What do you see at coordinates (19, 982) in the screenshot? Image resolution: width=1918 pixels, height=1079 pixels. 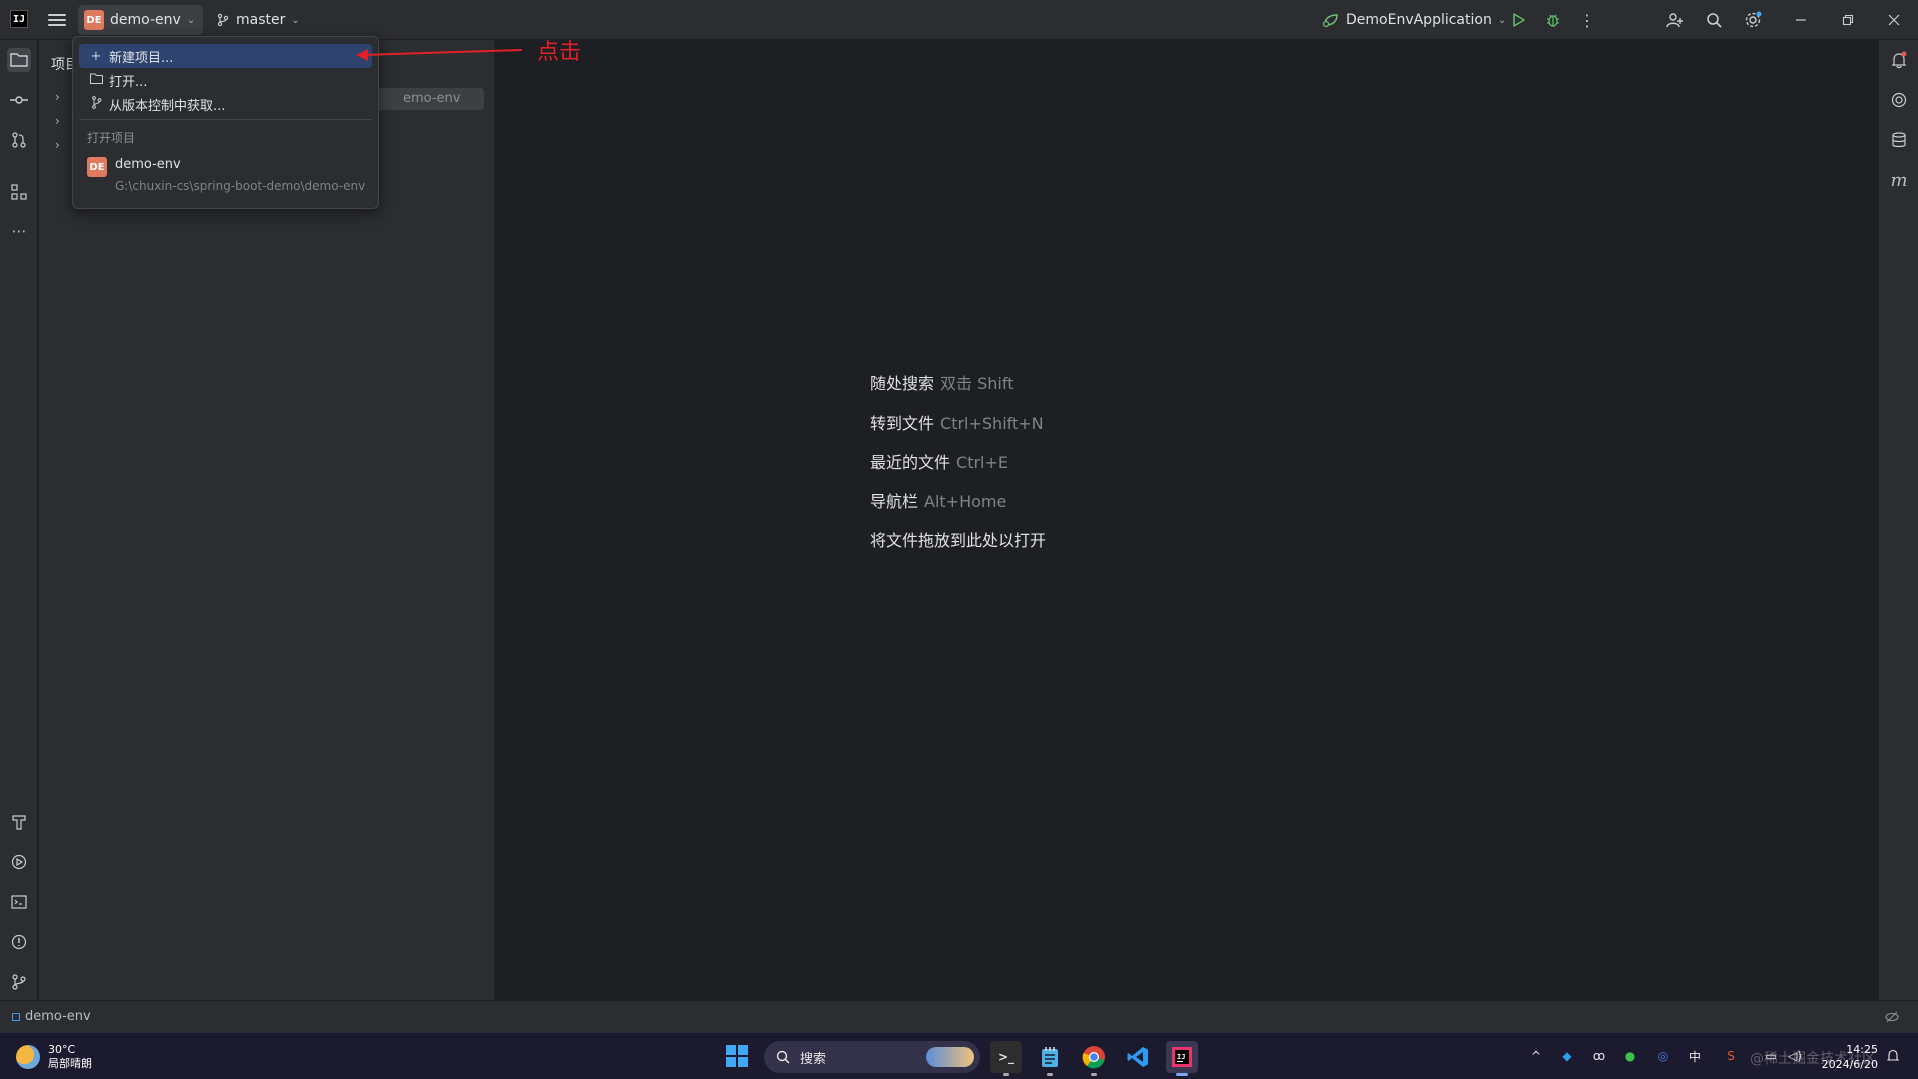 I see `git-icon` at bounding box center [19, 982].